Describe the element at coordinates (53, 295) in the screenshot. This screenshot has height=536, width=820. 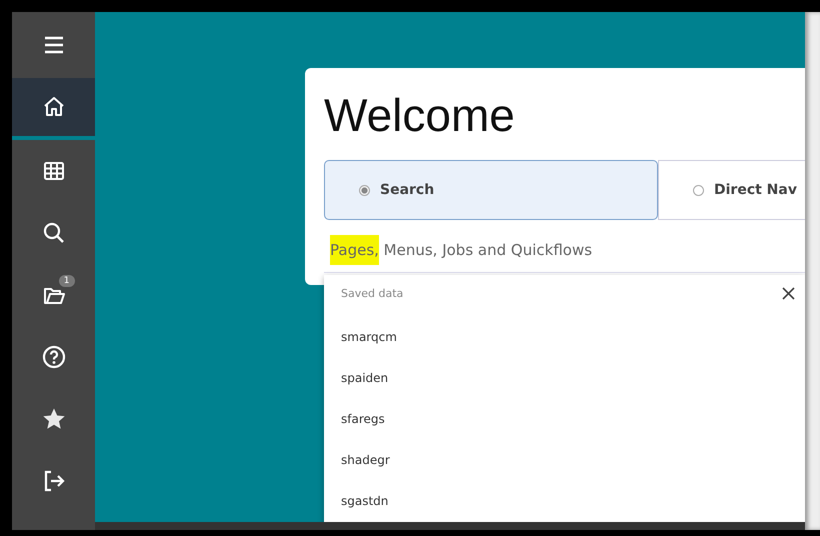
I see `sidebar-button: 1` at that location.